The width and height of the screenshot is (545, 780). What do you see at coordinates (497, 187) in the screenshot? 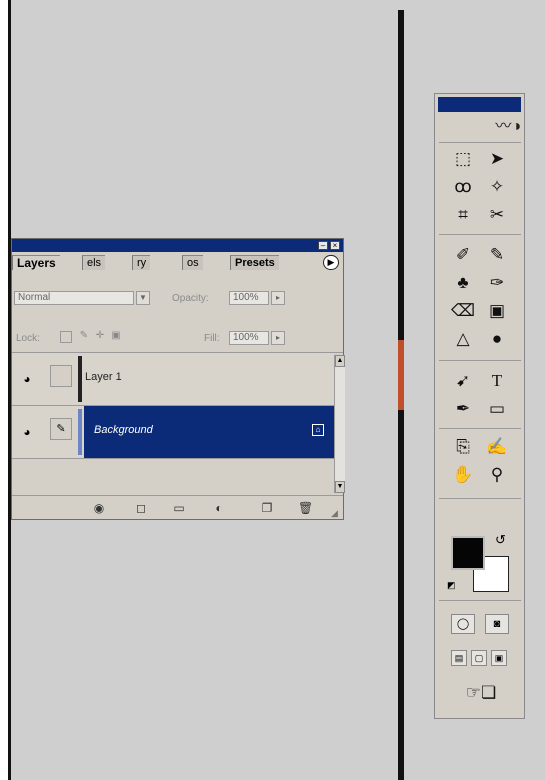
I see `magic-wand-tool-icon: ✧` at bounding box center [497, 187].